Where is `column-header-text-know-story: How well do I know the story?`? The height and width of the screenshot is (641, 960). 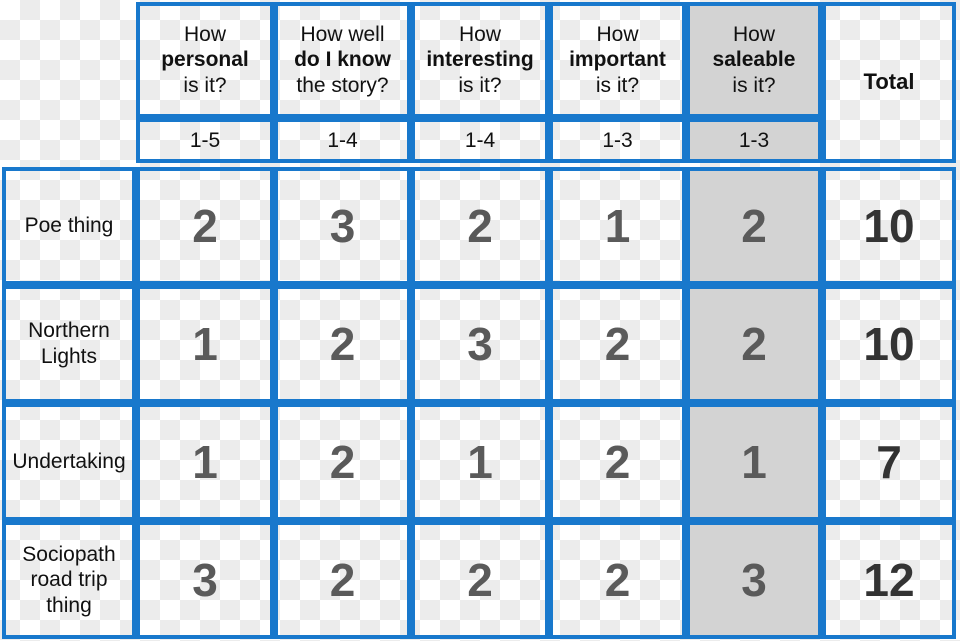
column-header-text-know-story: How well do I know the story? is located at coordinates (342, 60).